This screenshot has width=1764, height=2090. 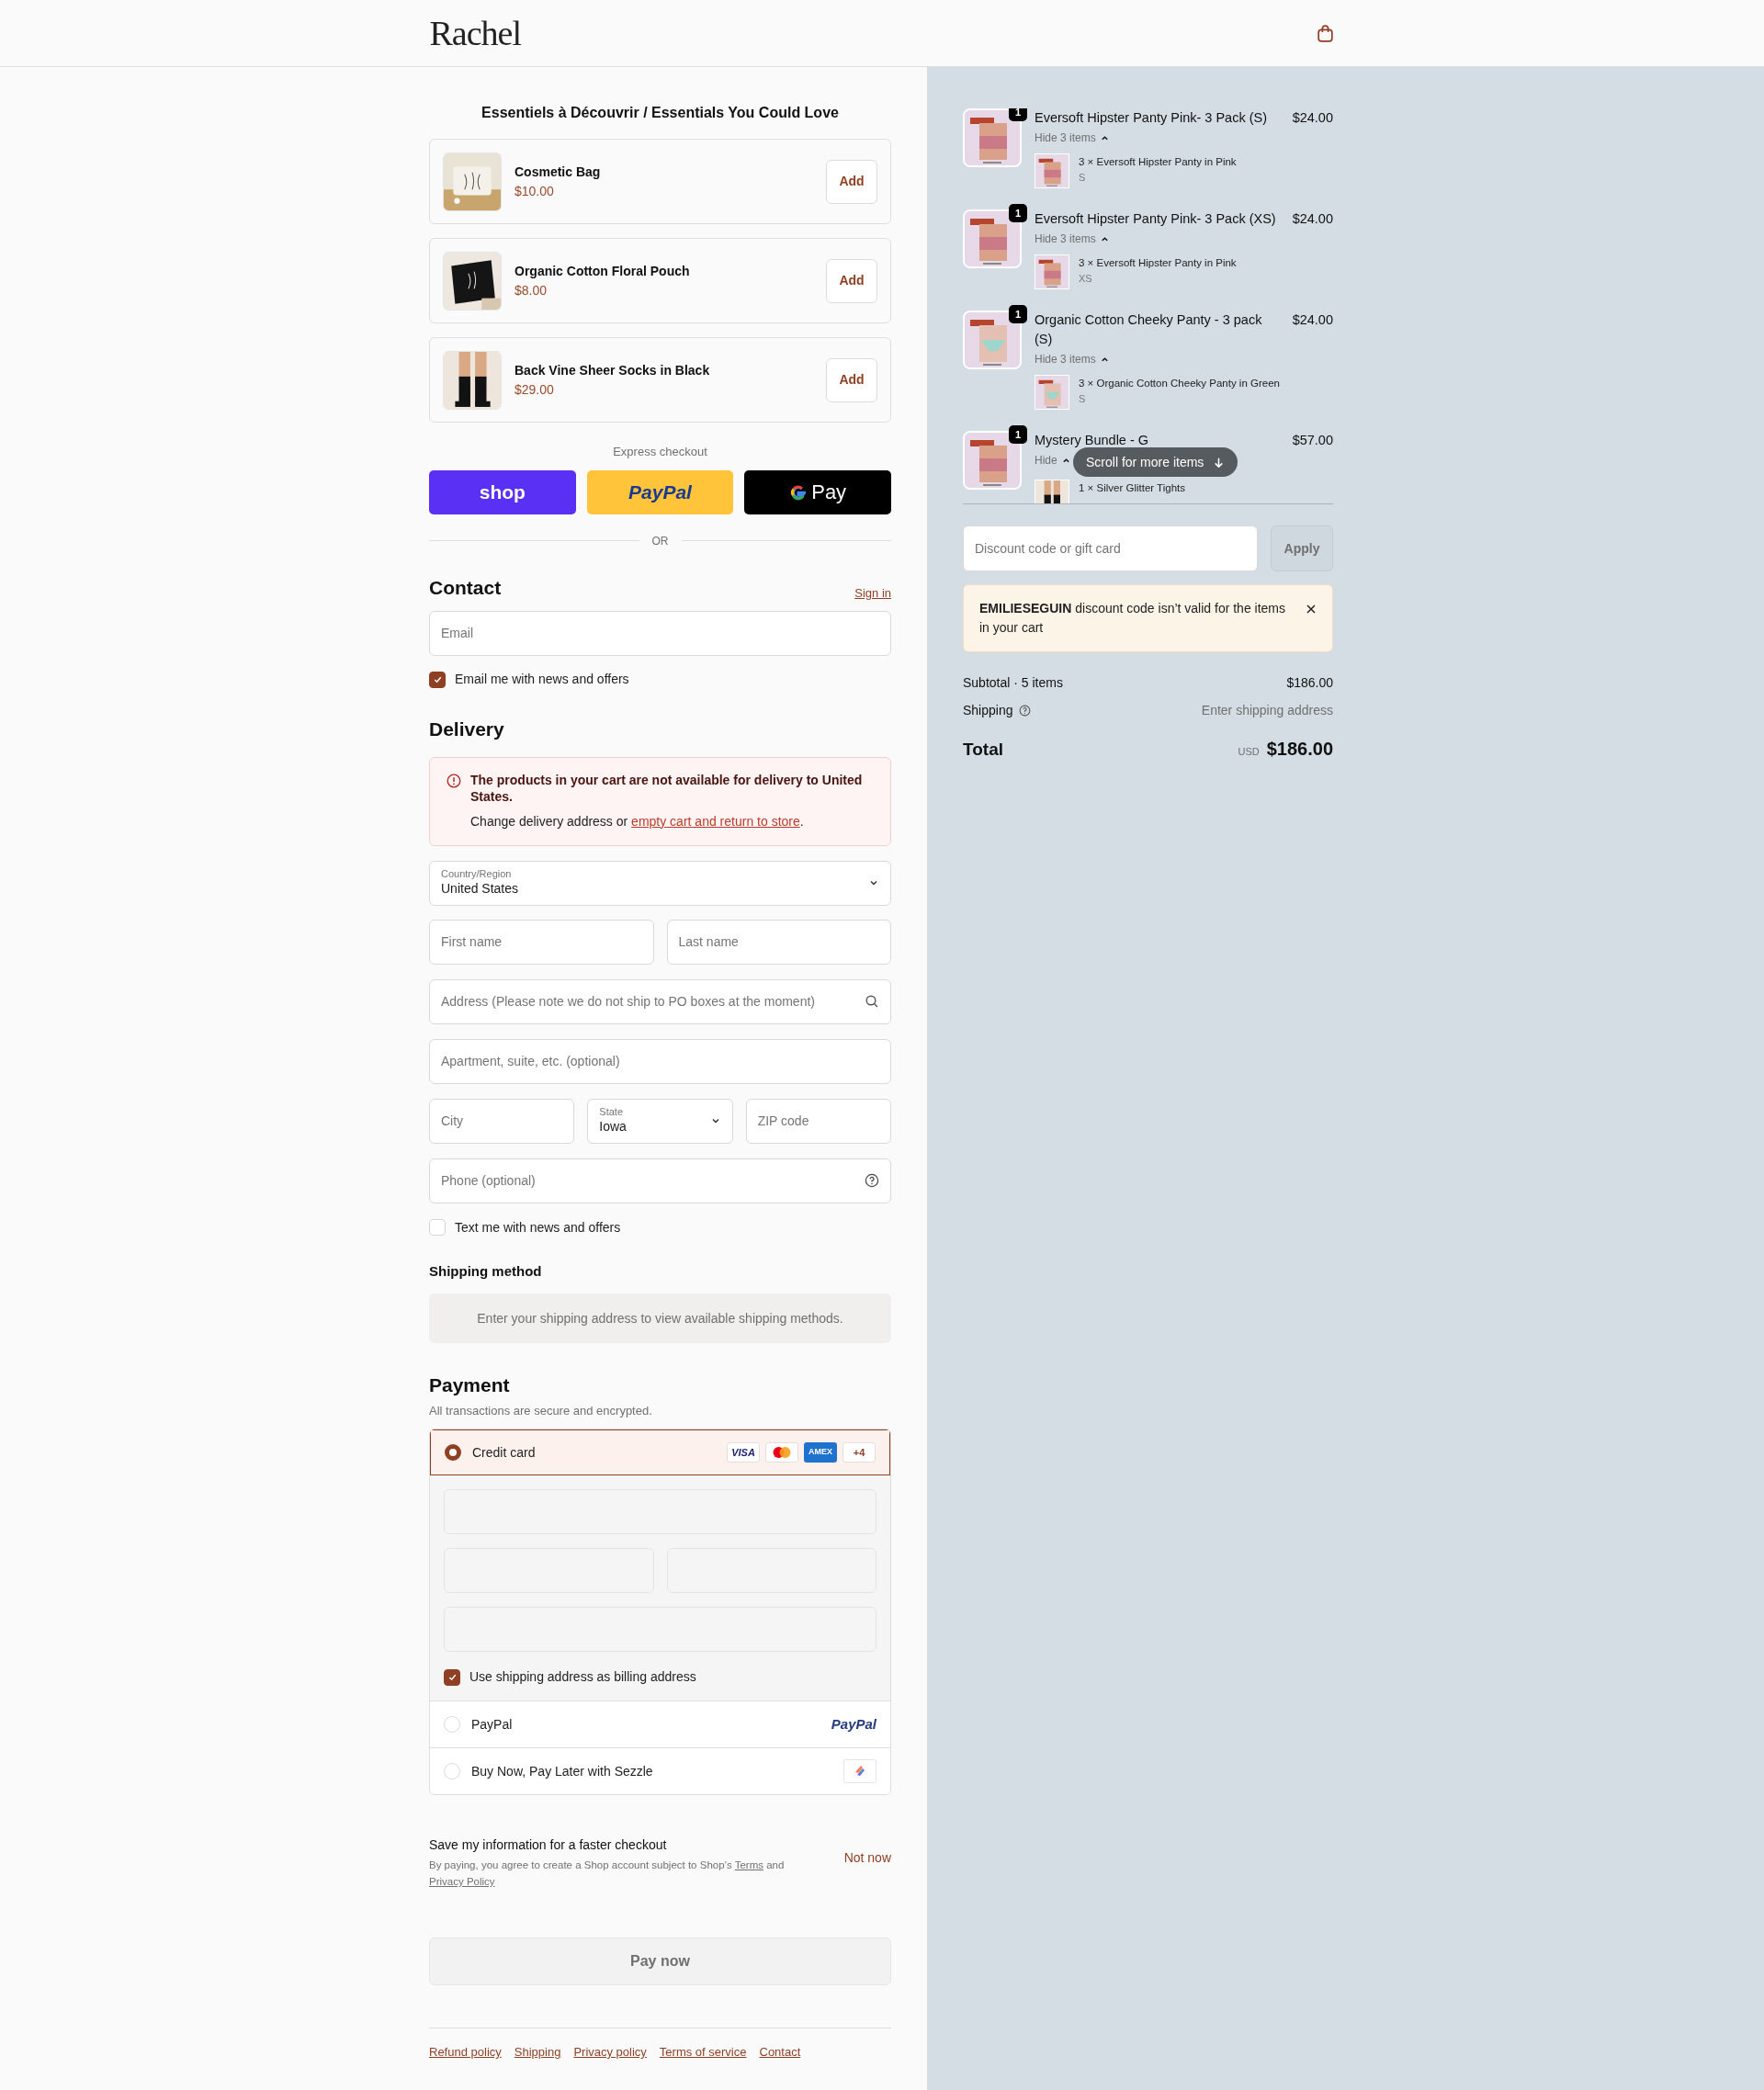 What do you see at coordinates (470, 1385) in the screenshot?
I see `section-title: Payment` at bounding box center [470, 1385].